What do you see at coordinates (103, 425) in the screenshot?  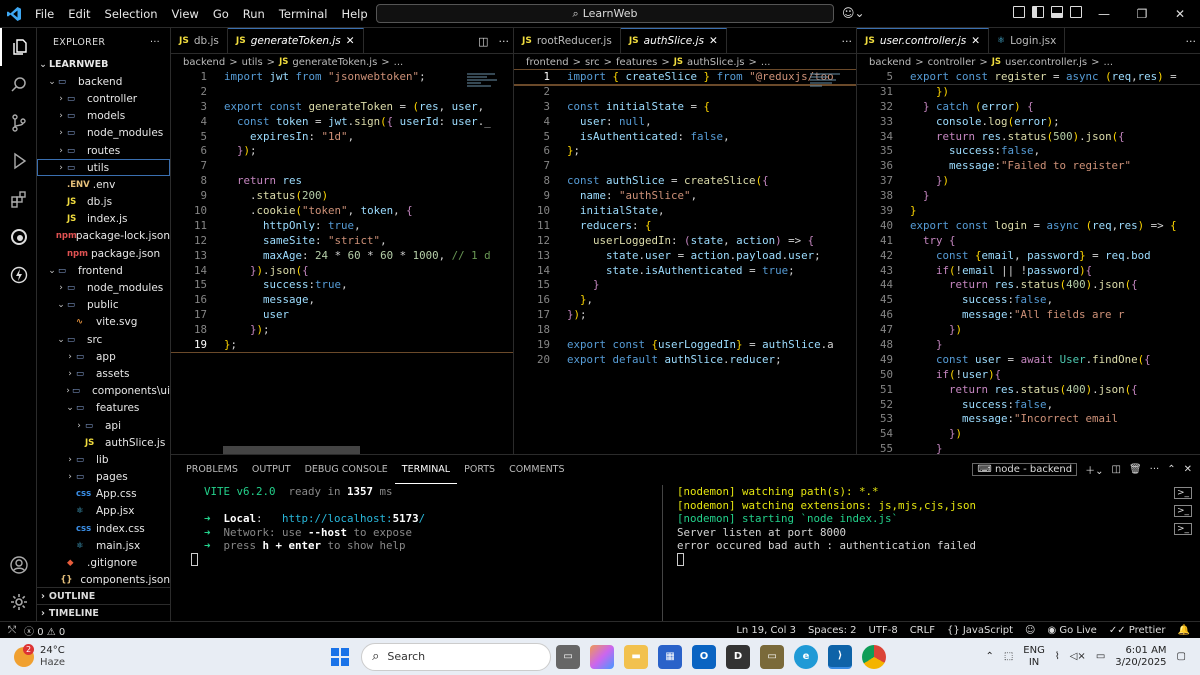 I see `tree-item-api: › ▭ api` at bounding box center [103, 425].